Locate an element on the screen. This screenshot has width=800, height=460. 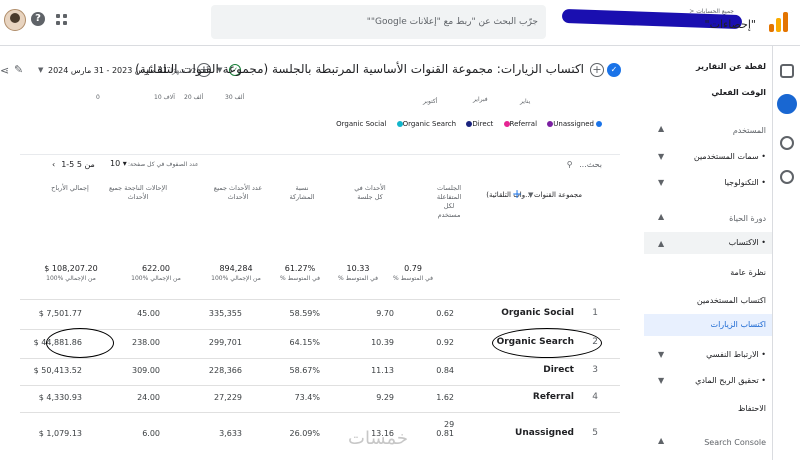
table-search: بحث... ⚲ is located at coordinates (584, 164).